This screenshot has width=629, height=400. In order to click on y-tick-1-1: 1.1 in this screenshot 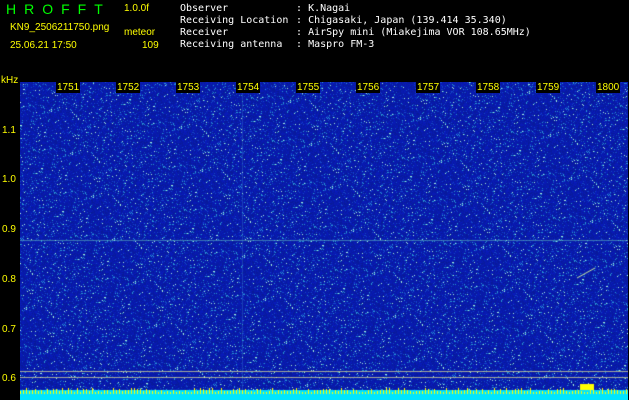, I will do `click(9, 130)`.